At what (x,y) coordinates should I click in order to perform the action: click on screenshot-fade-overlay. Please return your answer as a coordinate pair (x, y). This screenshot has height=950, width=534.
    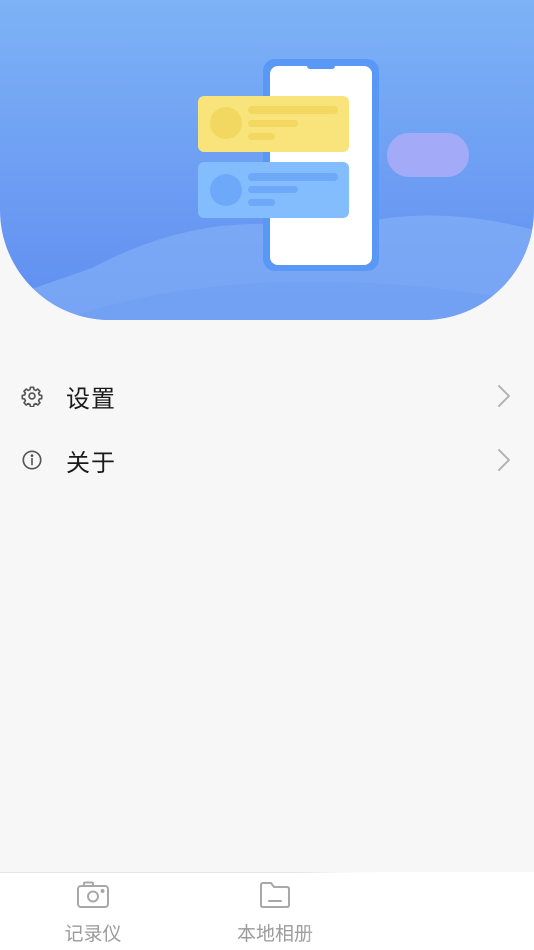
    Looking at the image, I should click on (417, 911).